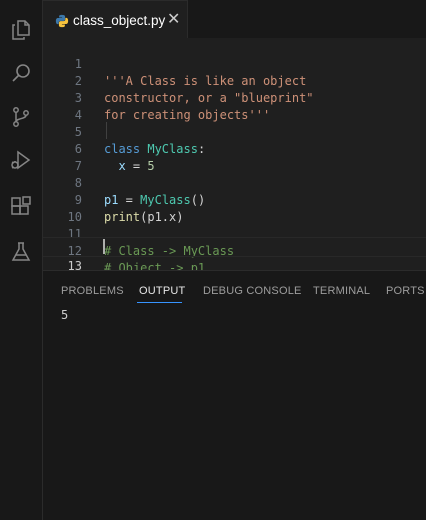 This screenshot has height=520, width=426. Describe the element at coordinates (341, 291) in the screenshot. I see `tab-terminal: TERMINAL` at that location.